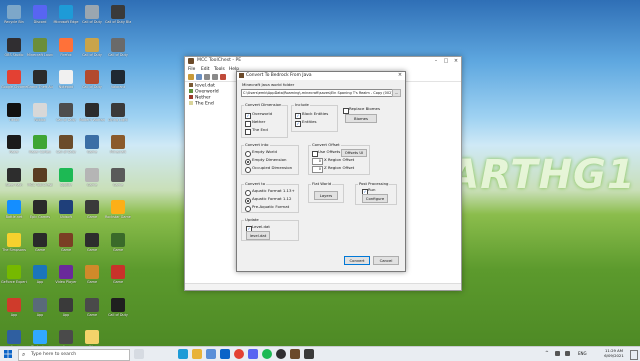  Describe the element at coordinates (557, 353) in the screenshot. I see `network-icon` at that location.